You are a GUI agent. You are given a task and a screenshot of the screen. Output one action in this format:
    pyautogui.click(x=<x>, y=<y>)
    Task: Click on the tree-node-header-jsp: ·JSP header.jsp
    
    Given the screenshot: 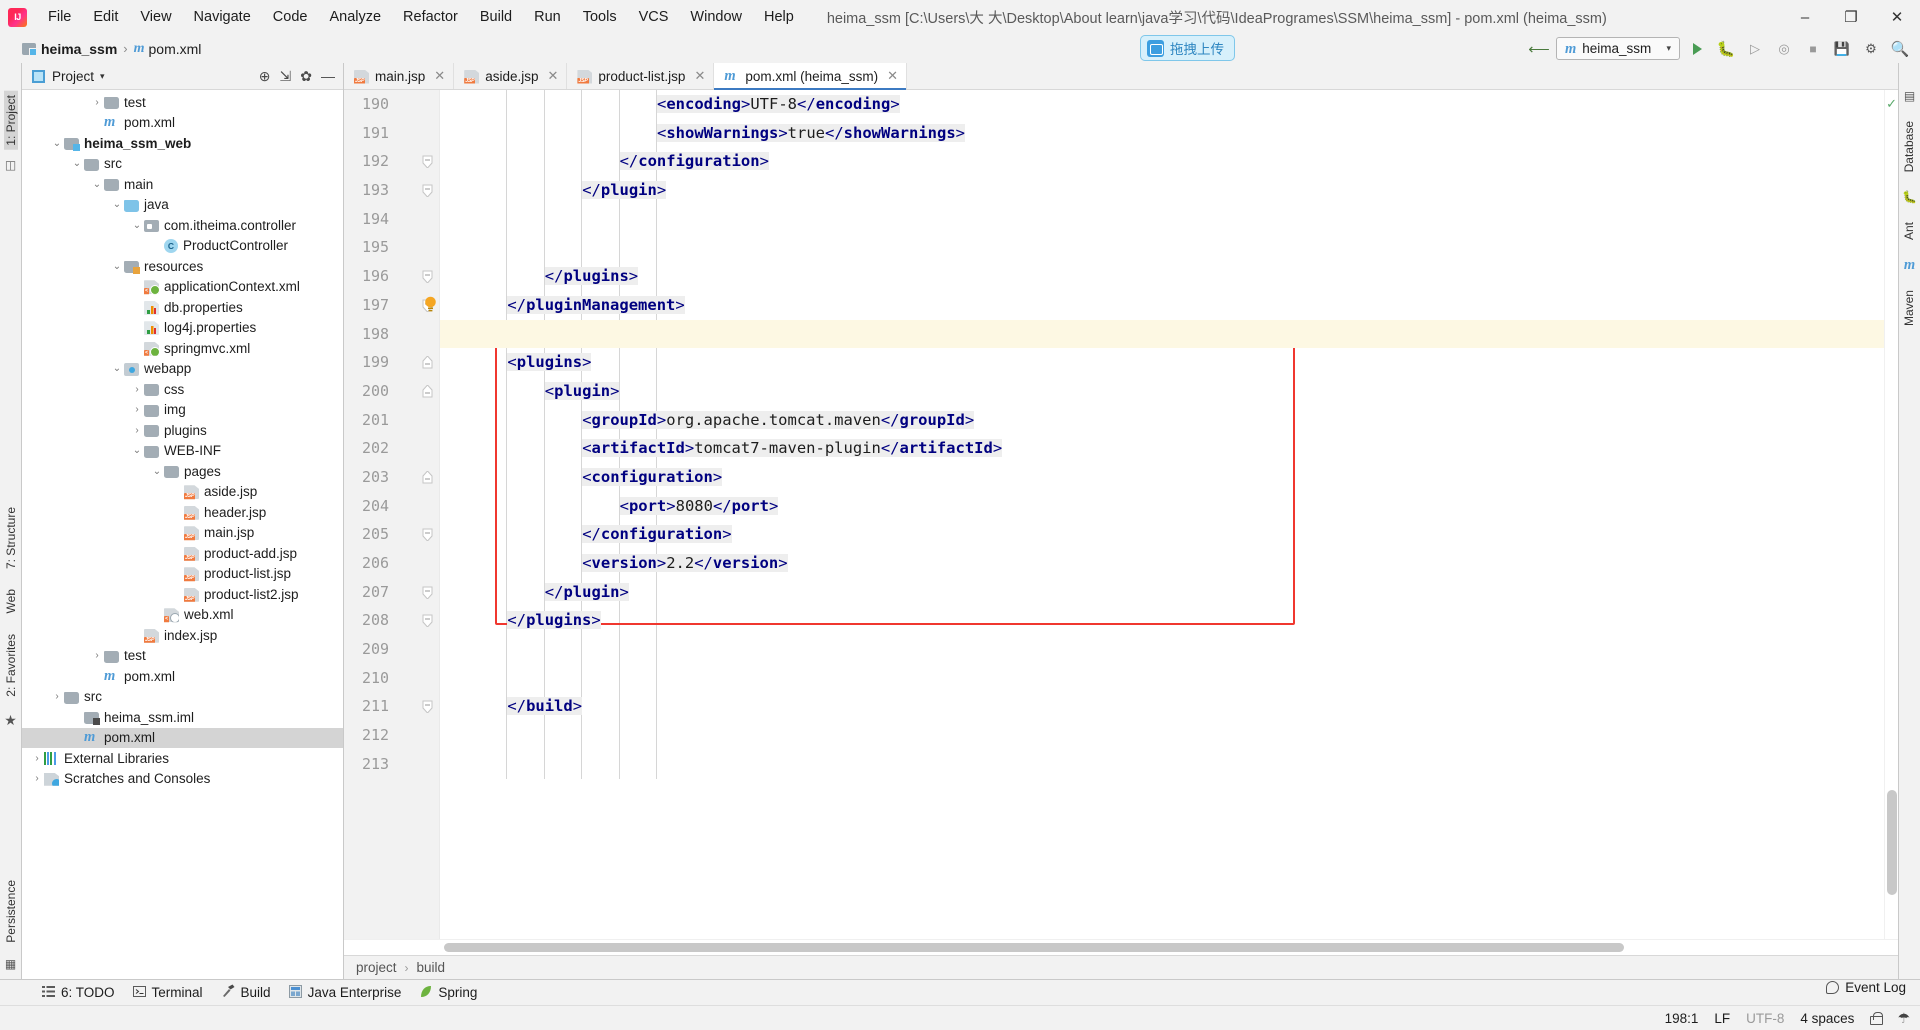 What is the action you would take?
    pyautogui.click(x=182, y=512)
    